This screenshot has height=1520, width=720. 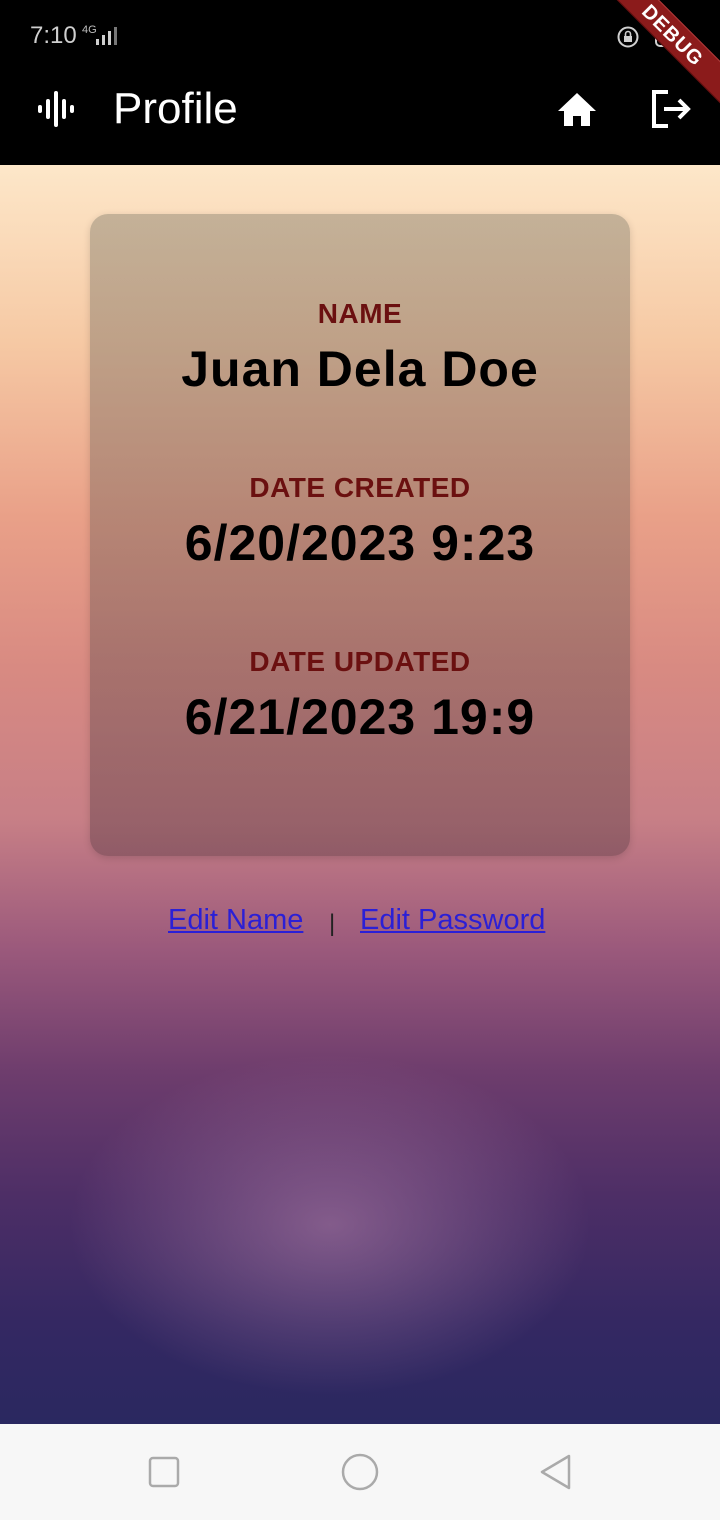 I want to click on status-time: 7:10, so click(x=53, y=35).